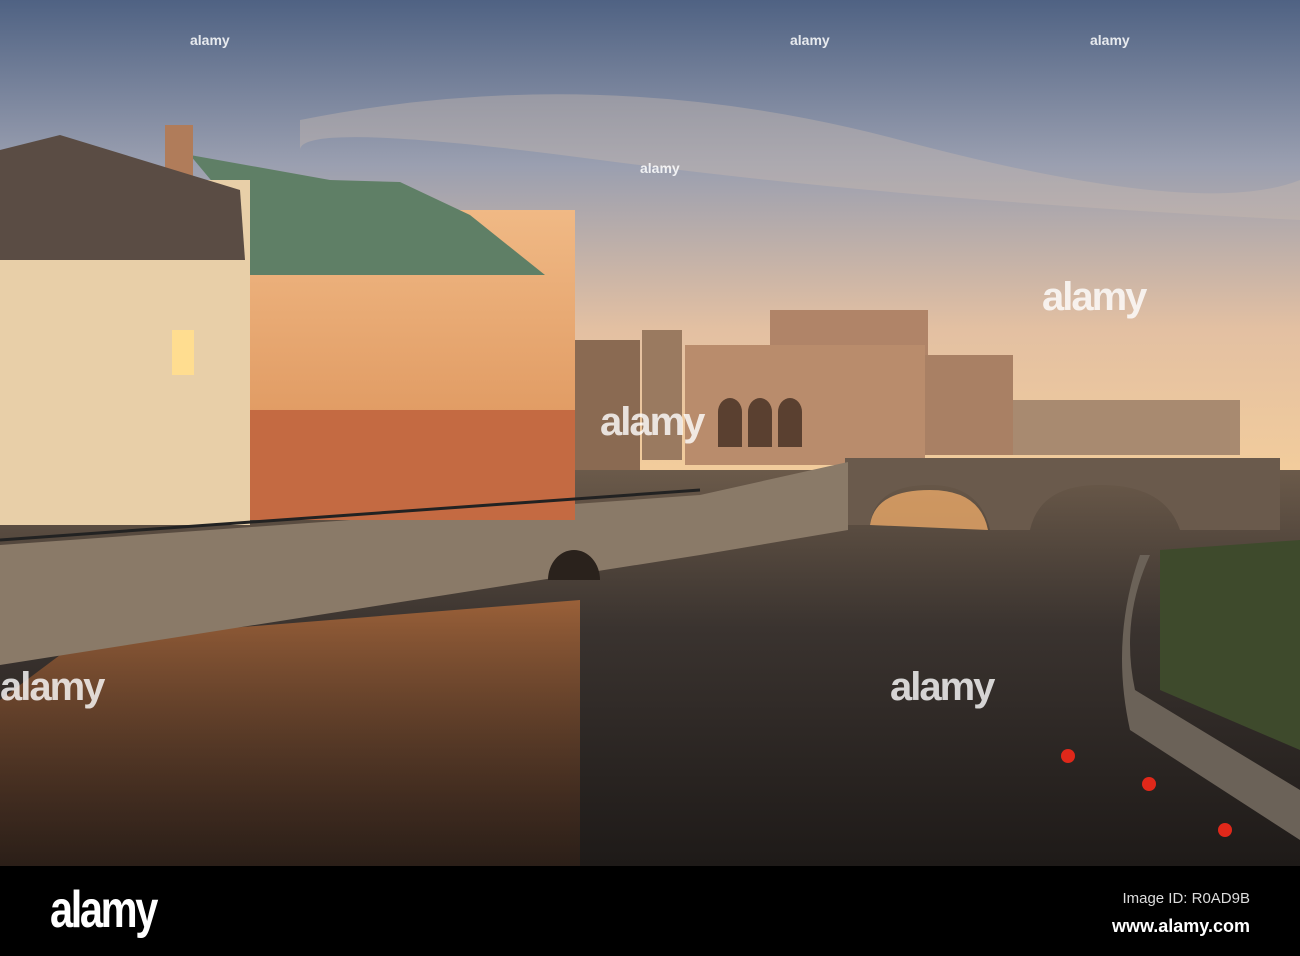  What do you see at coordinates (125, 330) in the screenshot?
I see `cream-building` at bounding box center [125, 330].